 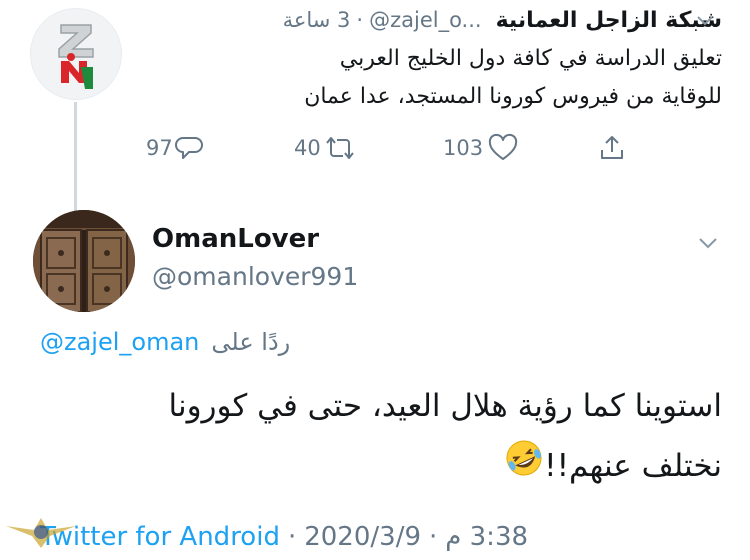 I want to click on rolling-on-floor-laughing-emoji-icon, so click(x=524, y=468).